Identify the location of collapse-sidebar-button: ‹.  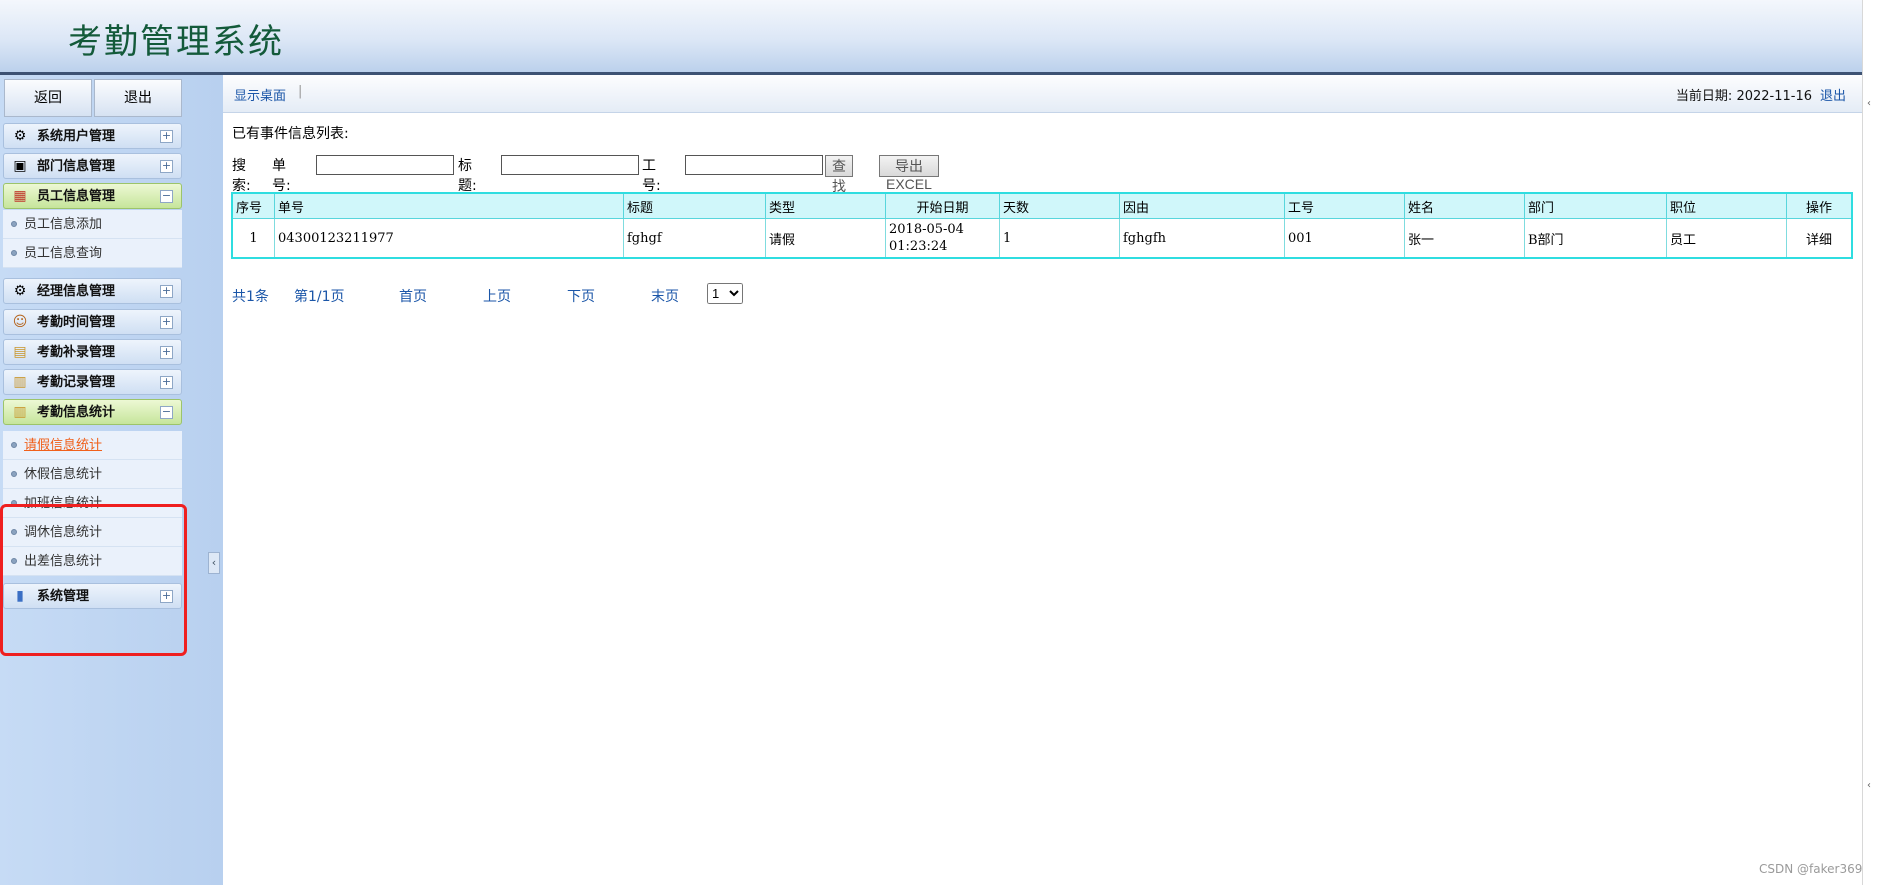
(214, 563).